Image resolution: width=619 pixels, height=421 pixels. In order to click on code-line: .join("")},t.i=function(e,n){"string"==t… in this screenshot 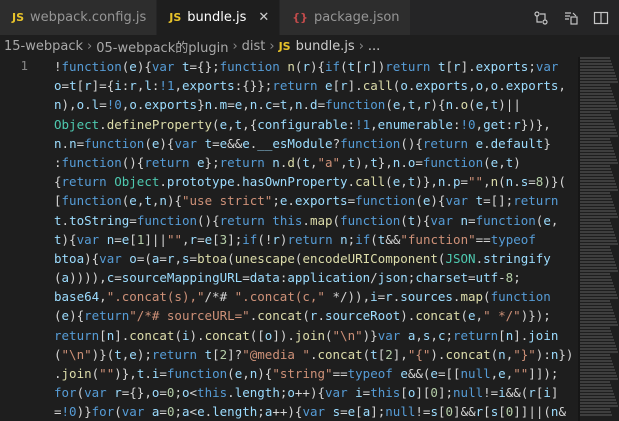, I will do `click(306, 373)`.